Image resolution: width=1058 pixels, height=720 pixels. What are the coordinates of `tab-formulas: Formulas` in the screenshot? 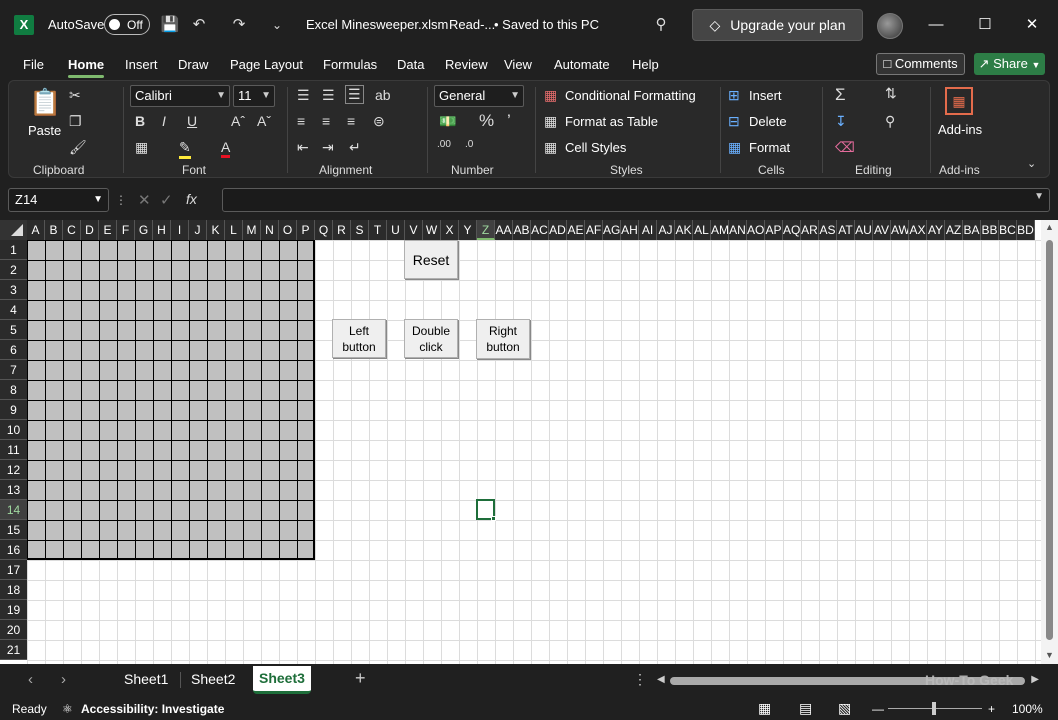 It's located at (350, 64).